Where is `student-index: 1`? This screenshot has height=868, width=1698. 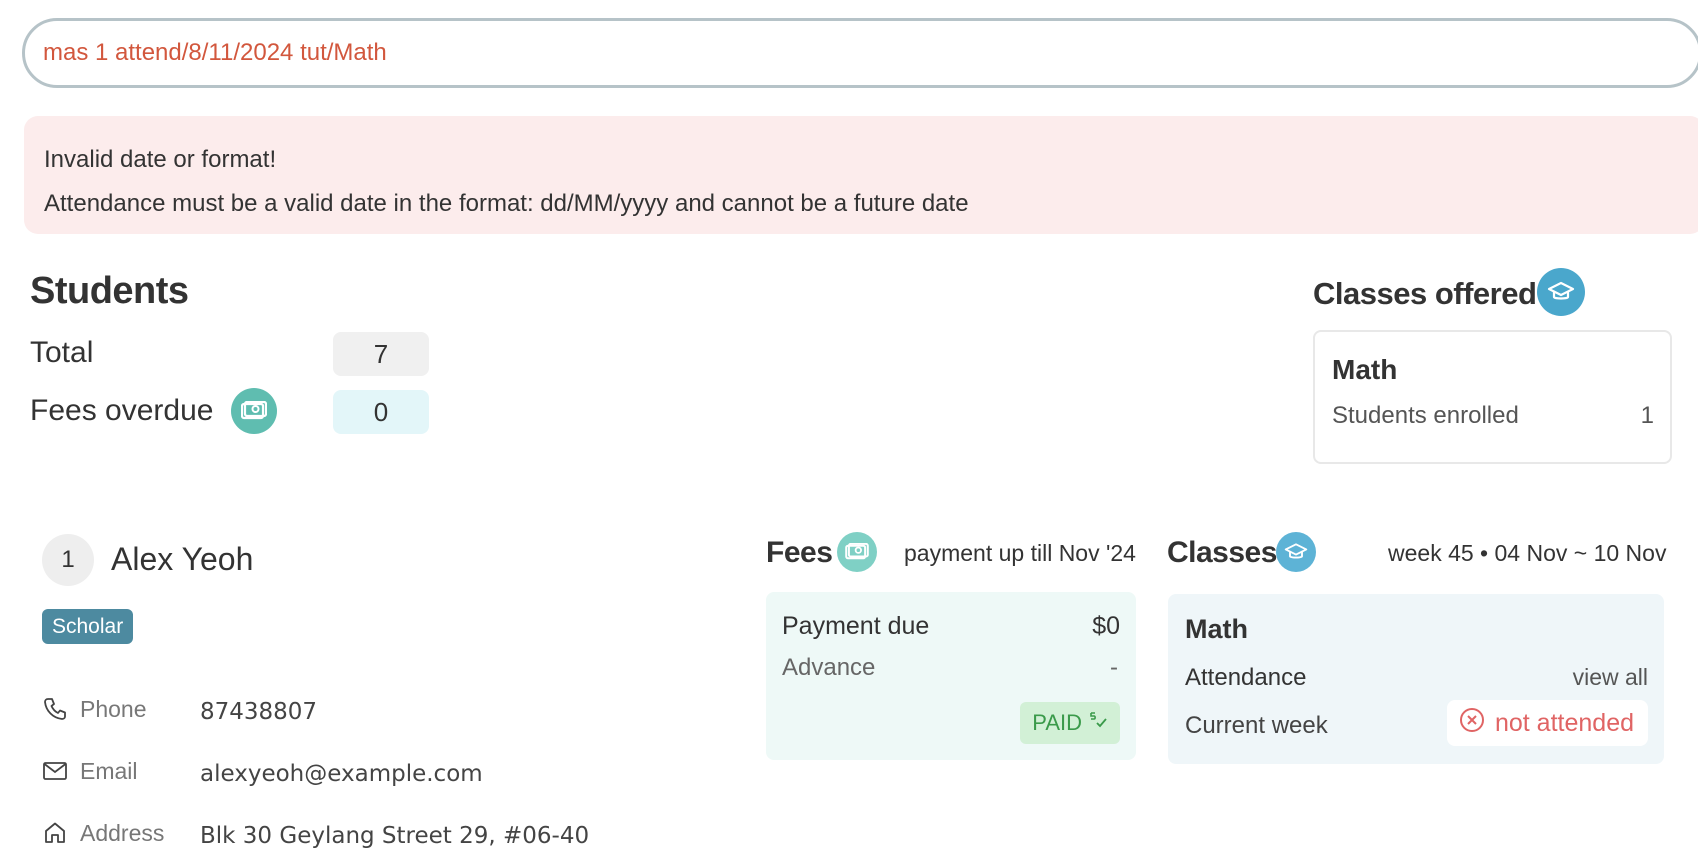
student-index: 1 is located at coordinates (68, 560).